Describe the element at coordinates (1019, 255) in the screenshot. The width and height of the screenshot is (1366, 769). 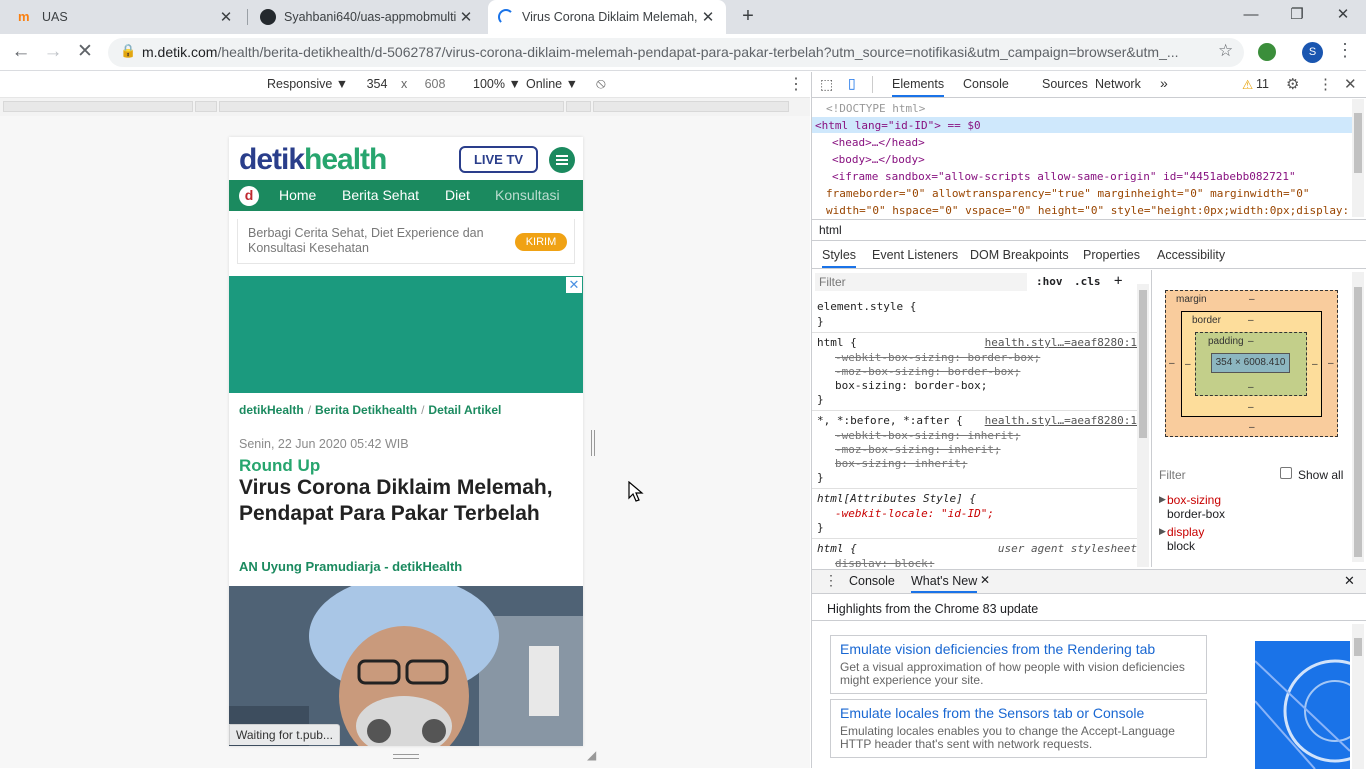
I see `subtab-dom-breakpoints: DOM Breakpoints` at that location.